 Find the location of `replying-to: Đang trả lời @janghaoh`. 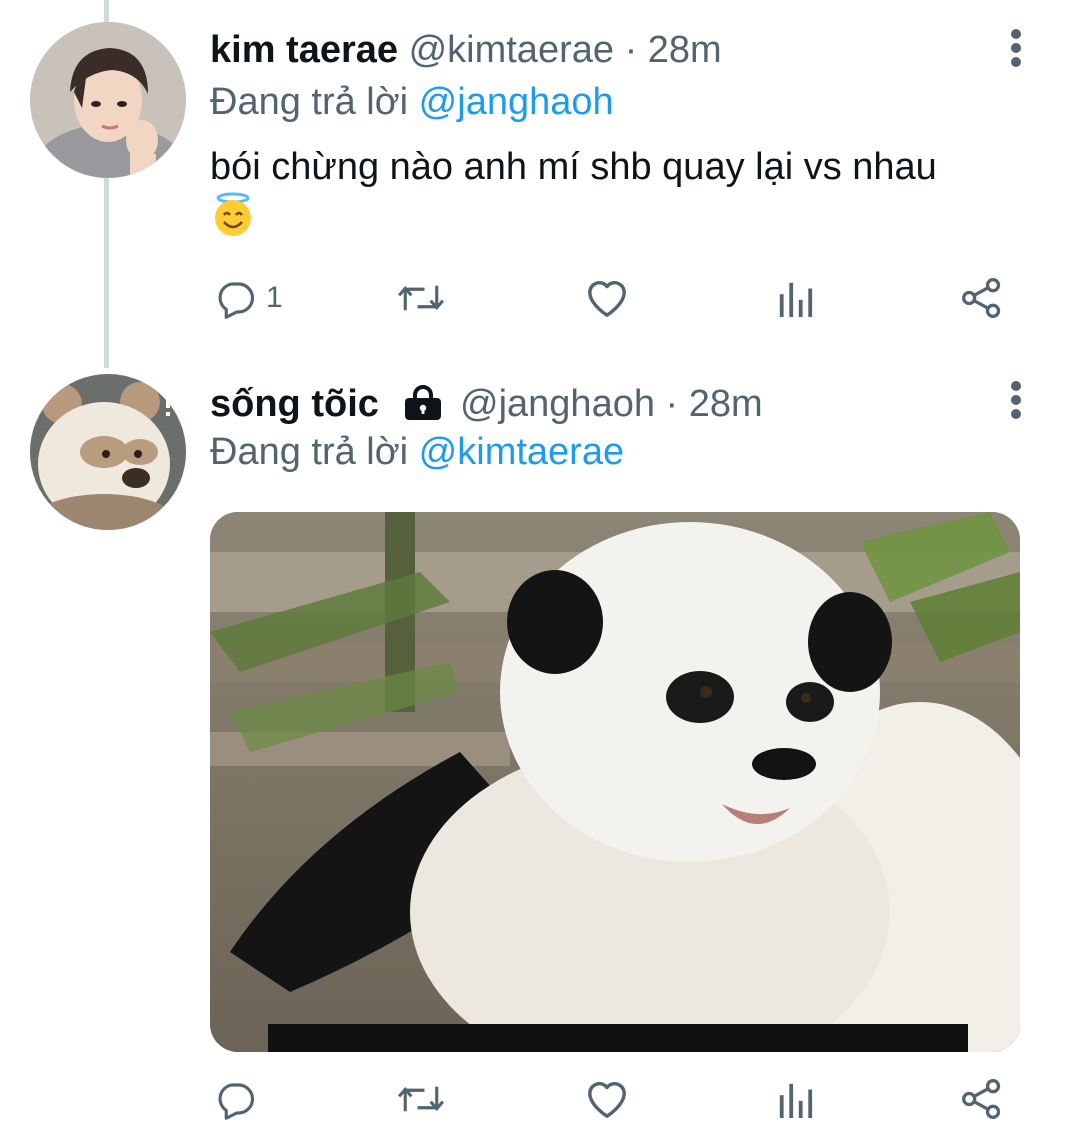

replying-to: Đang trả lời @janghaoh is located at coordinates (412, 102).